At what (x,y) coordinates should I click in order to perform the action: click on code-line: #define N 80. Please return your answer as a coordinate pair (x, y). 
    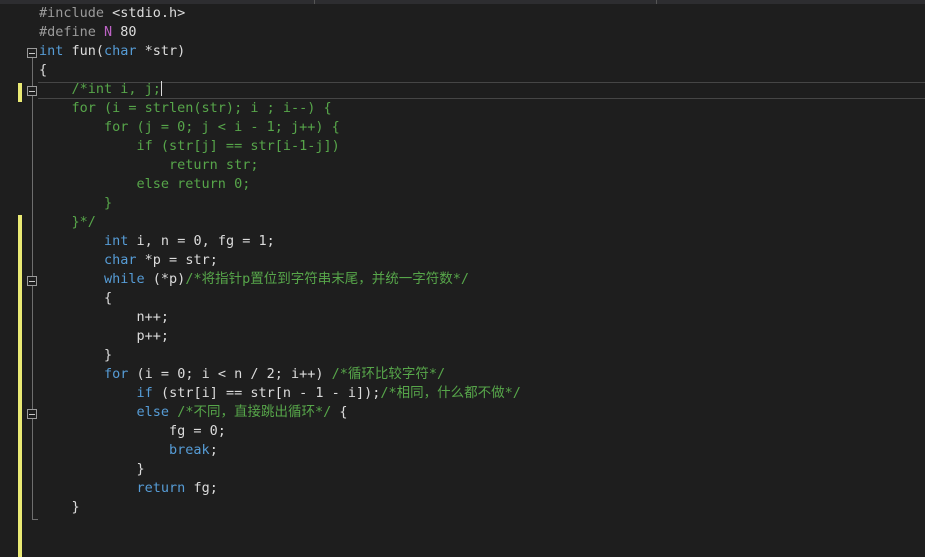
    Looking at the image, I should click on (280, 32).